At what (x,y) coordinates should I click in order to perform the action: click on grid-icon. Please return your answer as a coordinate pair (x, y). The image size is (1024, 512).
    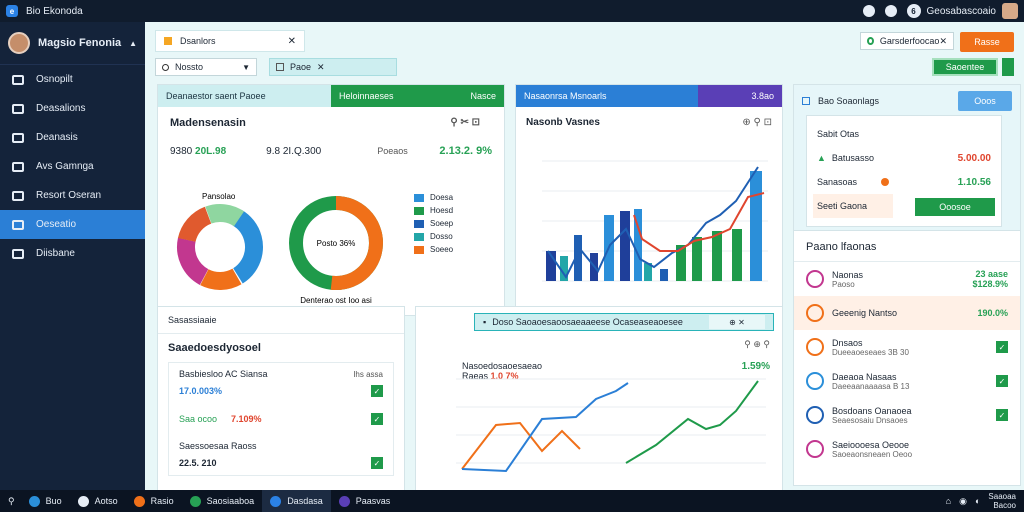
    Looking at the image, I should click on (18, 108).